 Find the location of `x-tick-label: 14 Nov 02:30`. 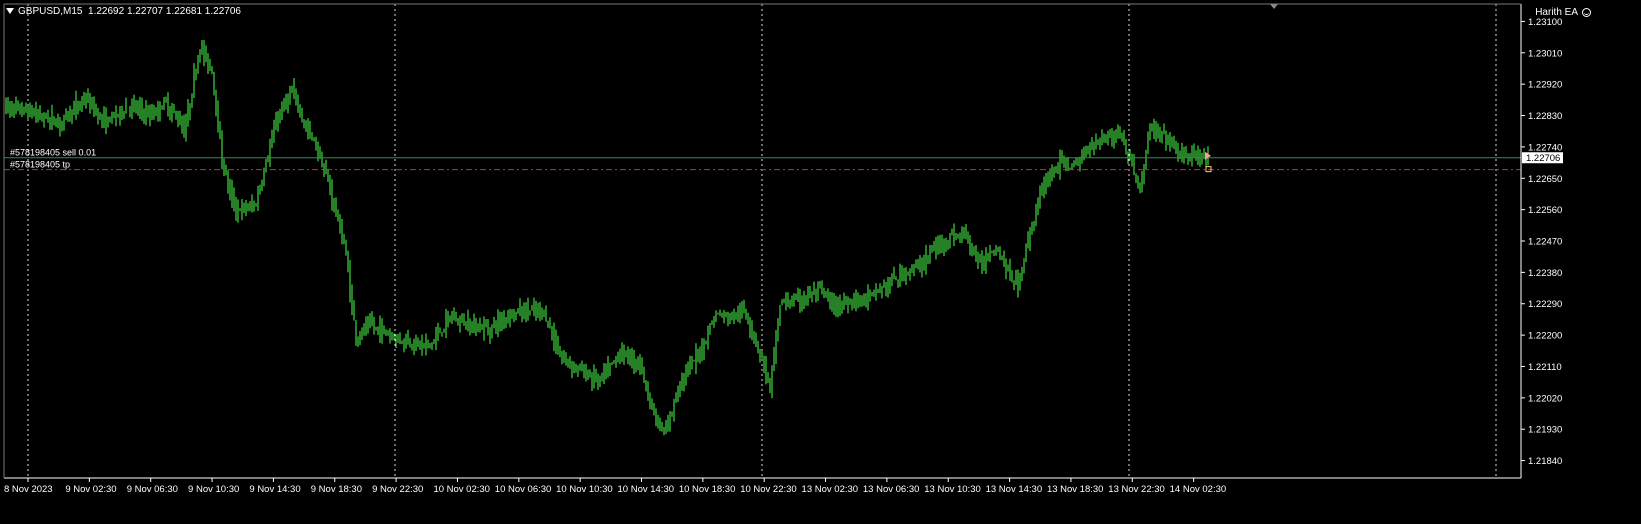

x-tick-label: 14 Nov 02:30 is located at coordinates (1198, 489).